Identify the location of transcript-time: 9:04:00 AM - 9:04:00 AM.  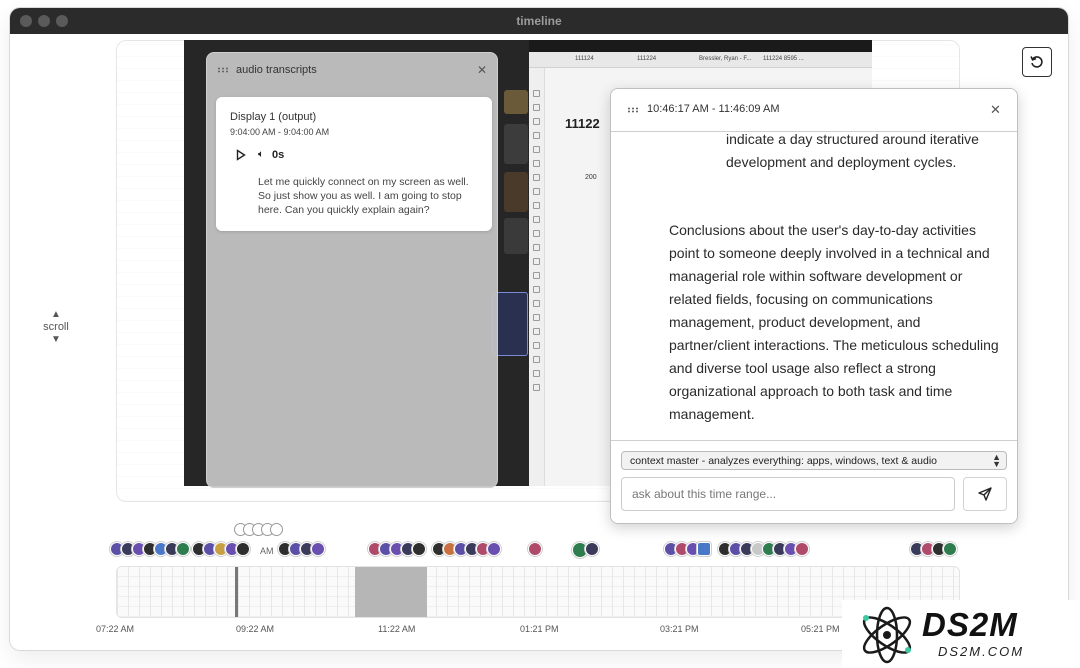
(280, 132).